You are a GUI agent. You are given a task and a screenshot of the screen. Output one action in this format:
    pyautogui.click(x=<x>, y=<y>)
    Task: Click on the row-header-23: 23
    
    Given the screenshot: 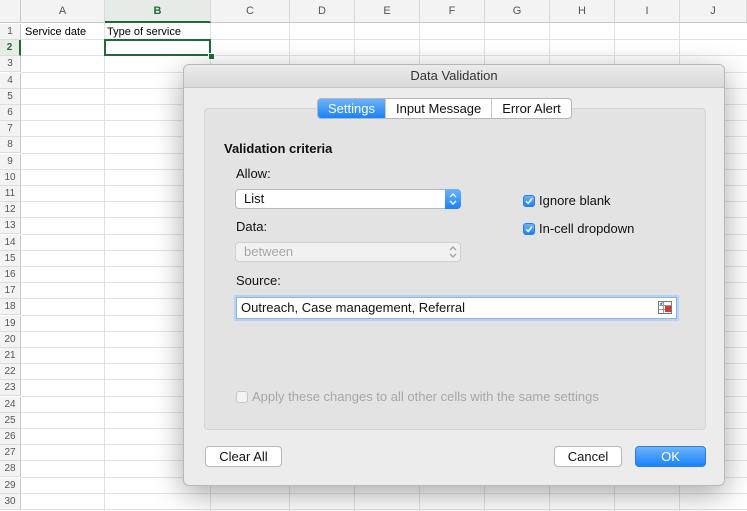 What is the action you would take?
    pyautogui.click(x=10, y=388)
    